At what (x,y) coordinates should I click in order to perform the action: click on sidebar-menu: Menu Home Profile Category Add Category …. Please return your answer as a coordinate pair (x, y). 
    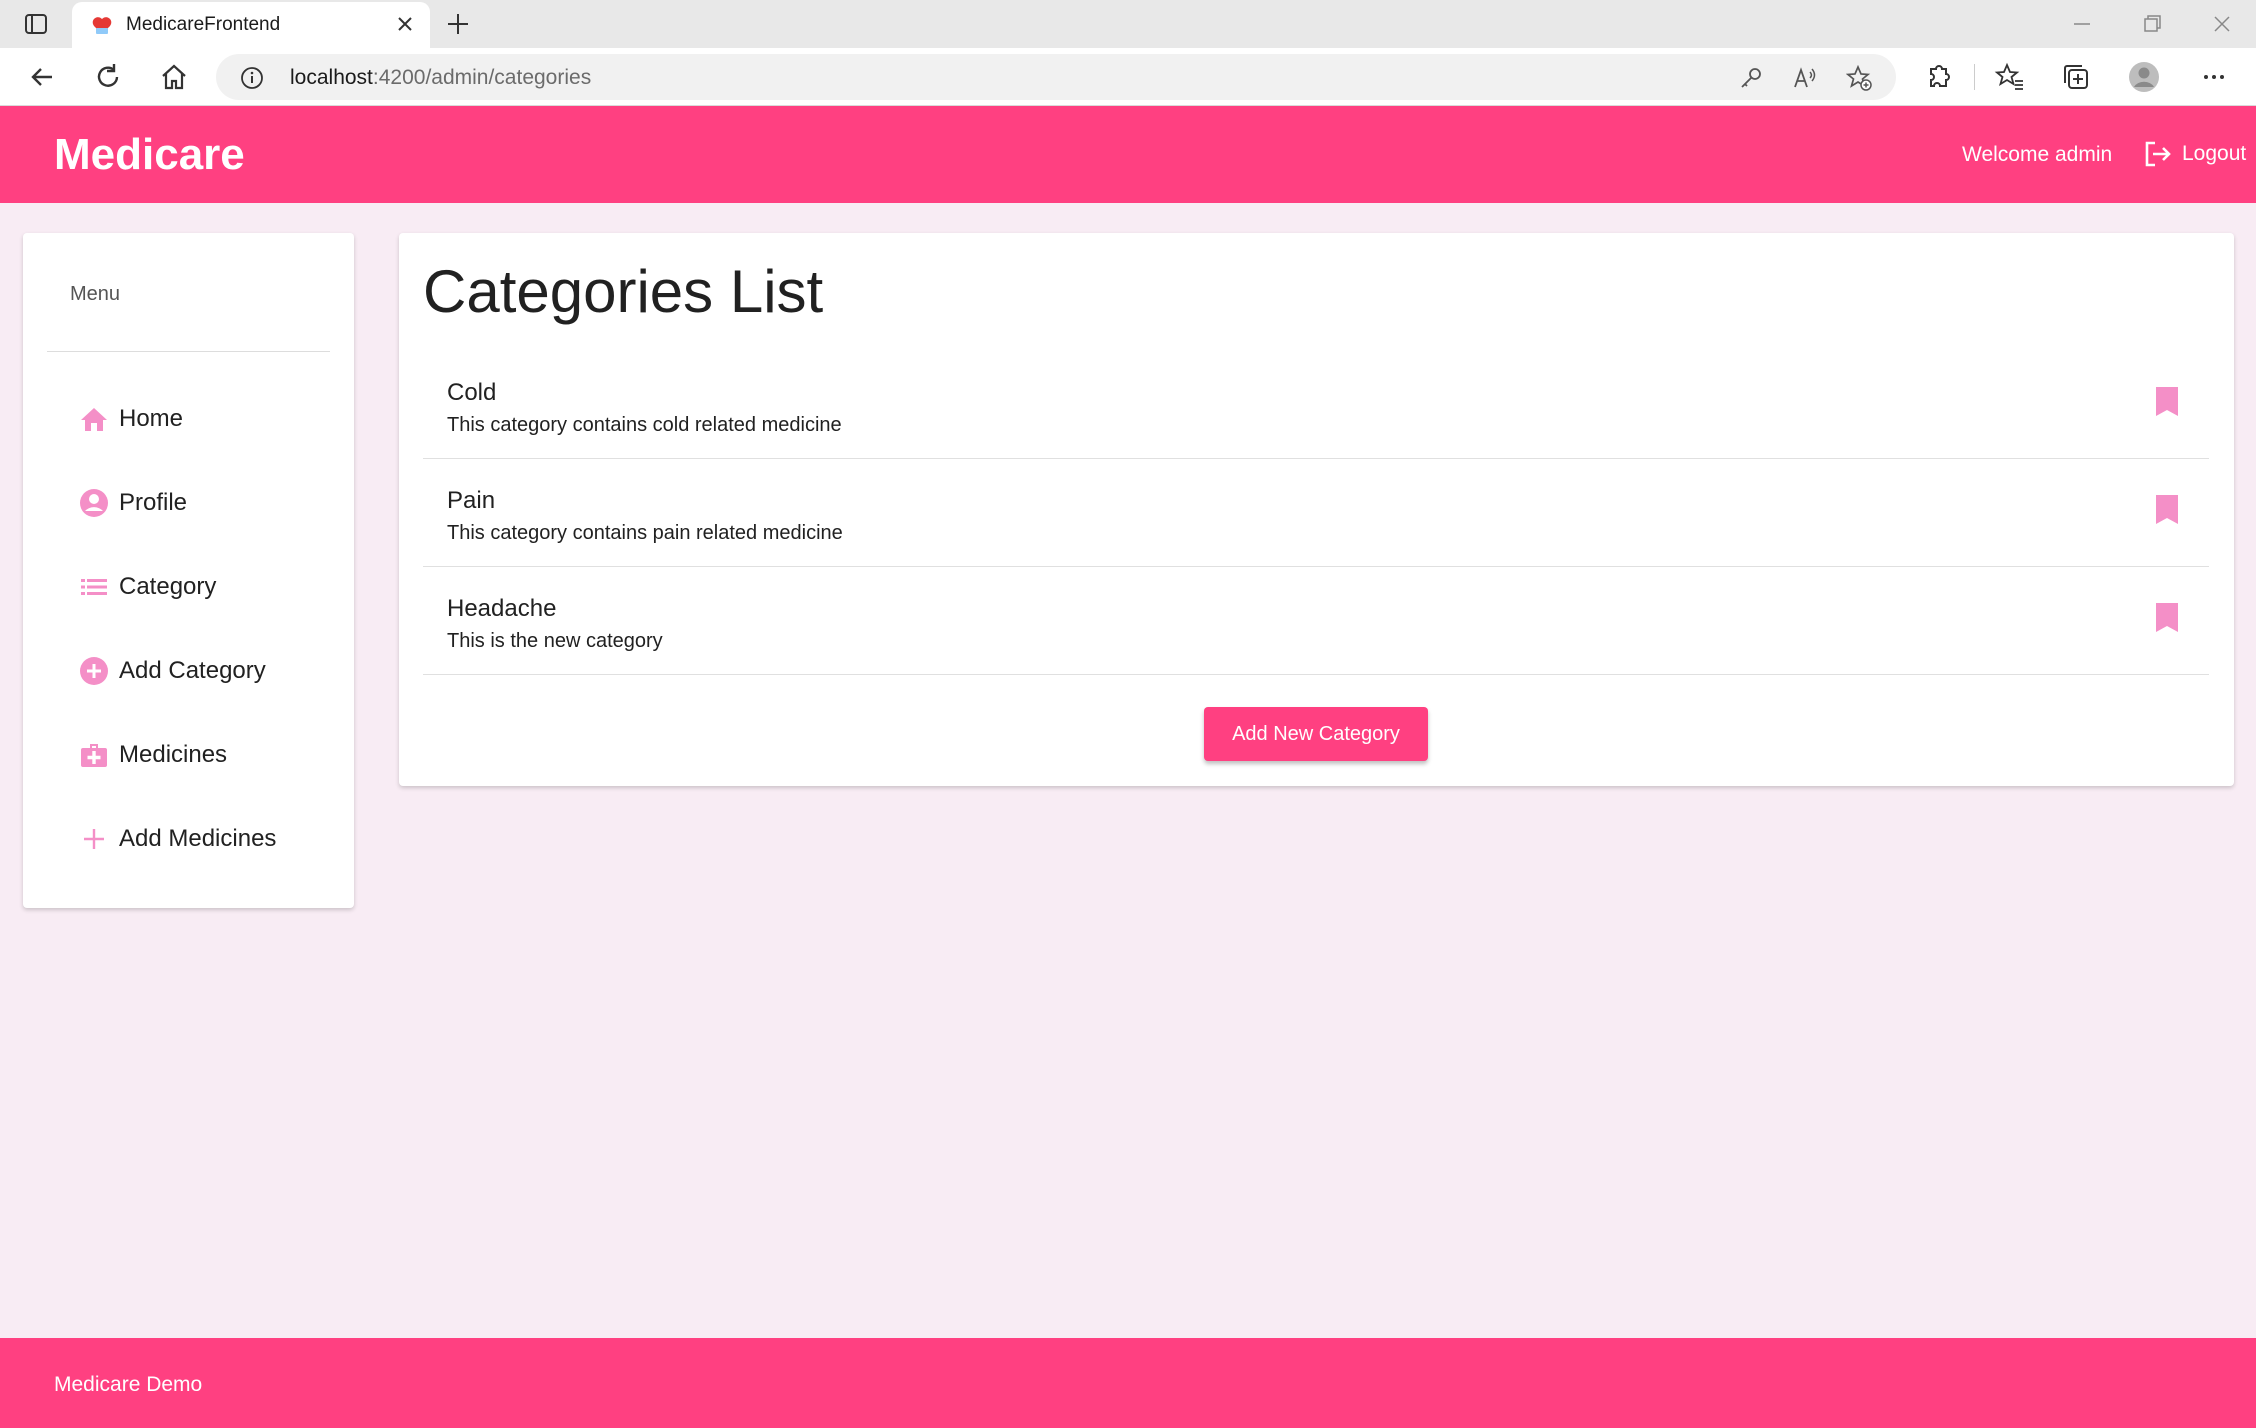
    Looking at the image, I should click on (188, 570).